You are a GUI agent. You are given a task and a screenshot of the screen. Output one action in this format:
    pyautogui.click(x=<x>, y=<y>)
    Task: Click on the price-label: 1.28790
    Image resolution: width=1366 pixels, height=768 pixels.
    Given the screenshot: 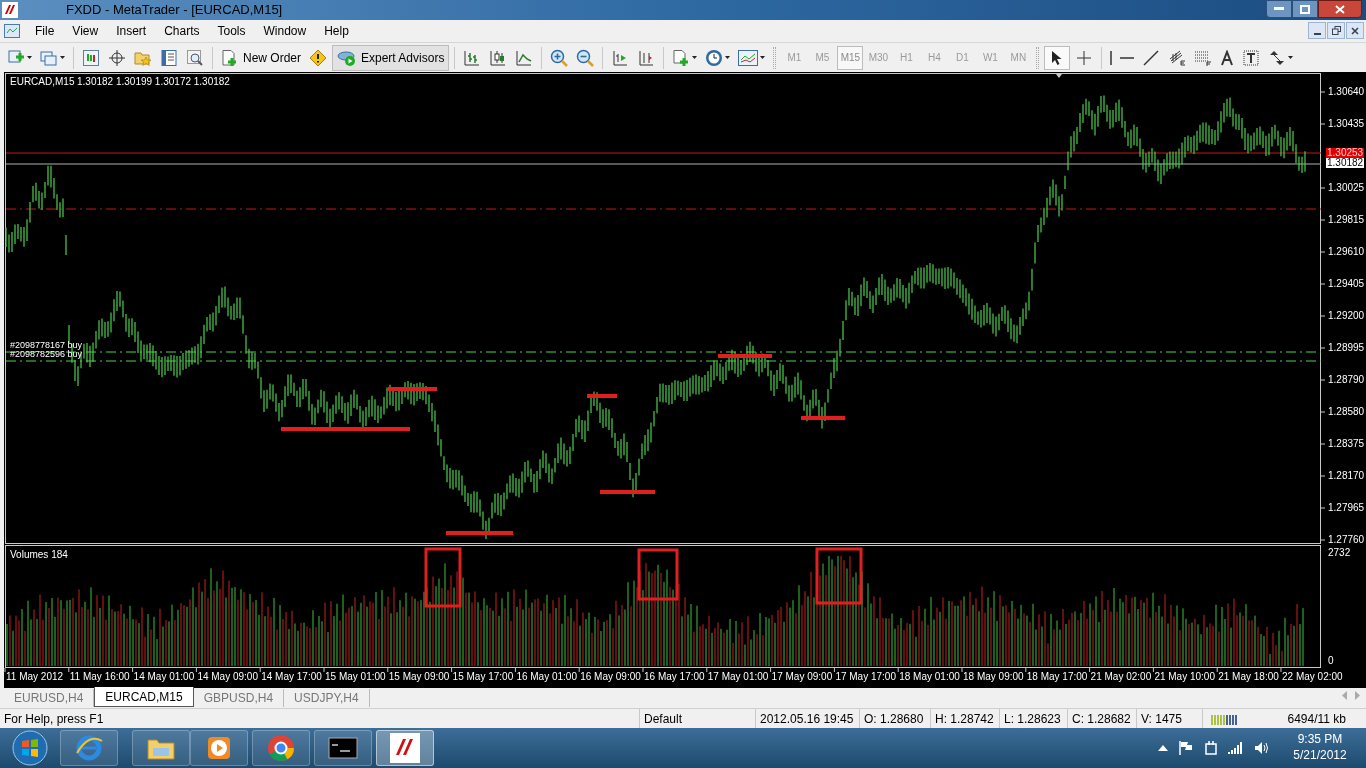 What is the action you would take?
    pyautogui.click(x=1346, y=380)
    